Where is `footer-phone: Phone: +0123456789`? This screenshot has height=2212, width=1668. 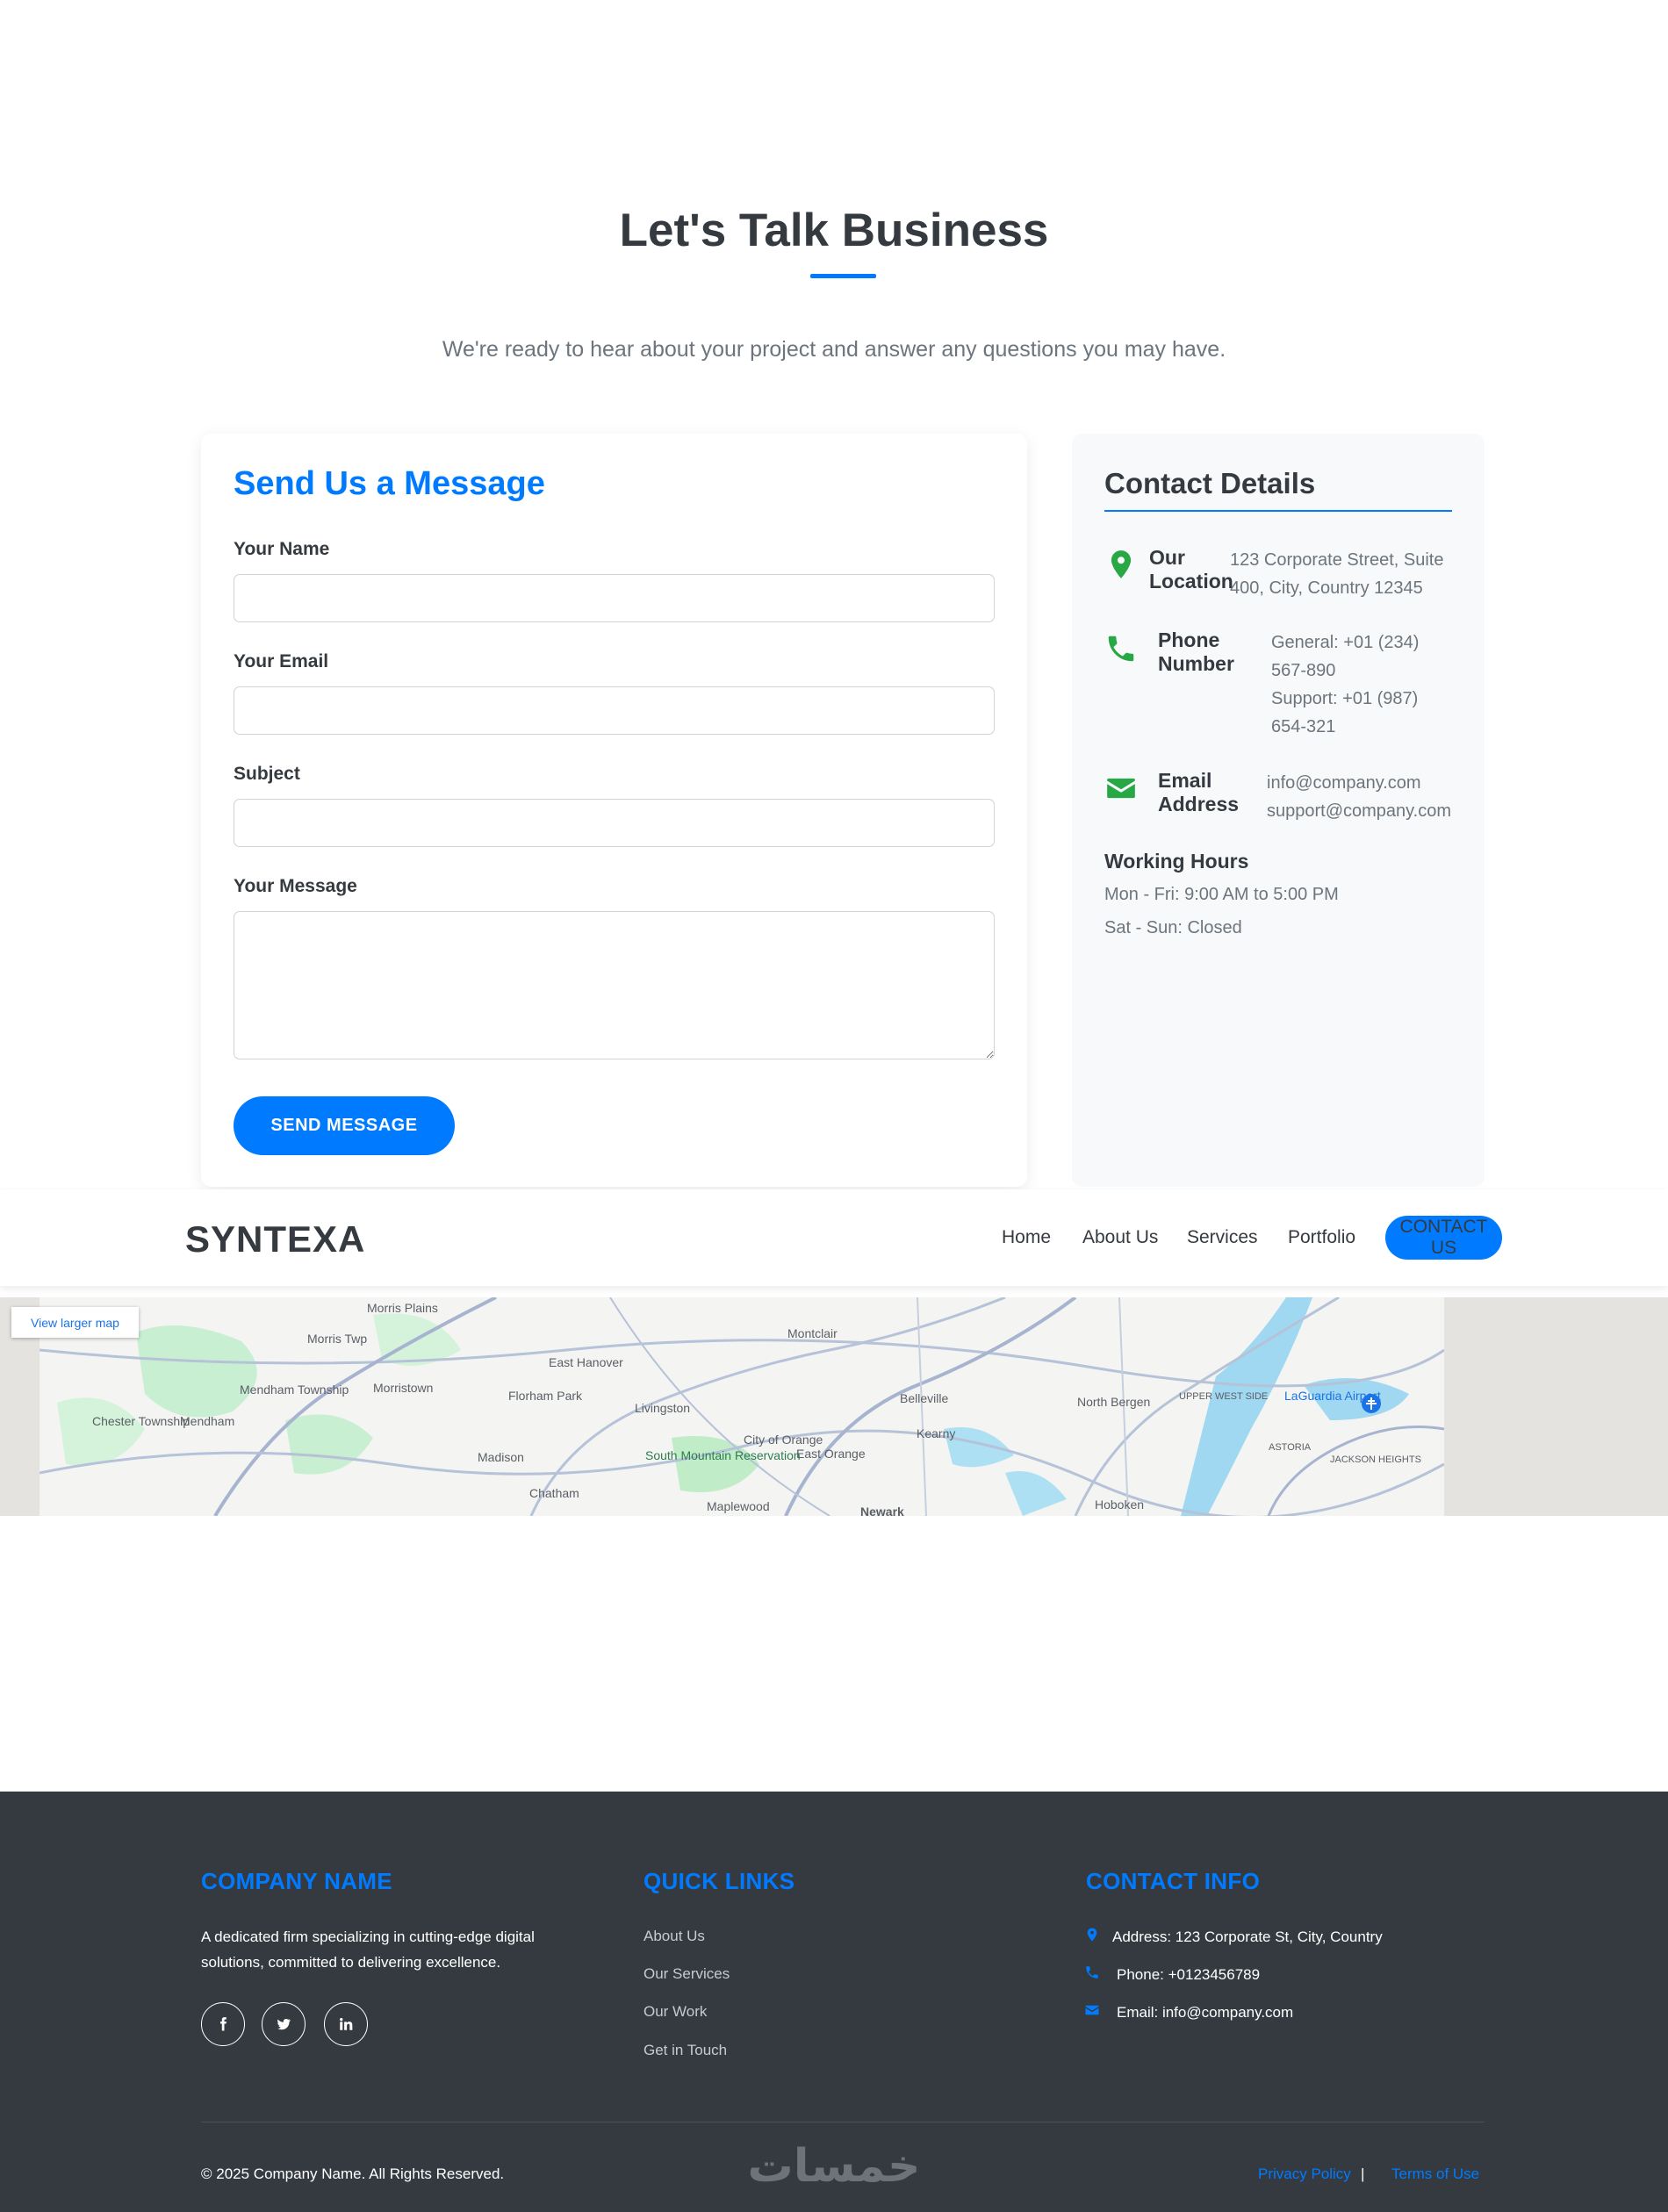
footer-phone: Phone: +0123456789 is located at coordinates (1189, 1974).